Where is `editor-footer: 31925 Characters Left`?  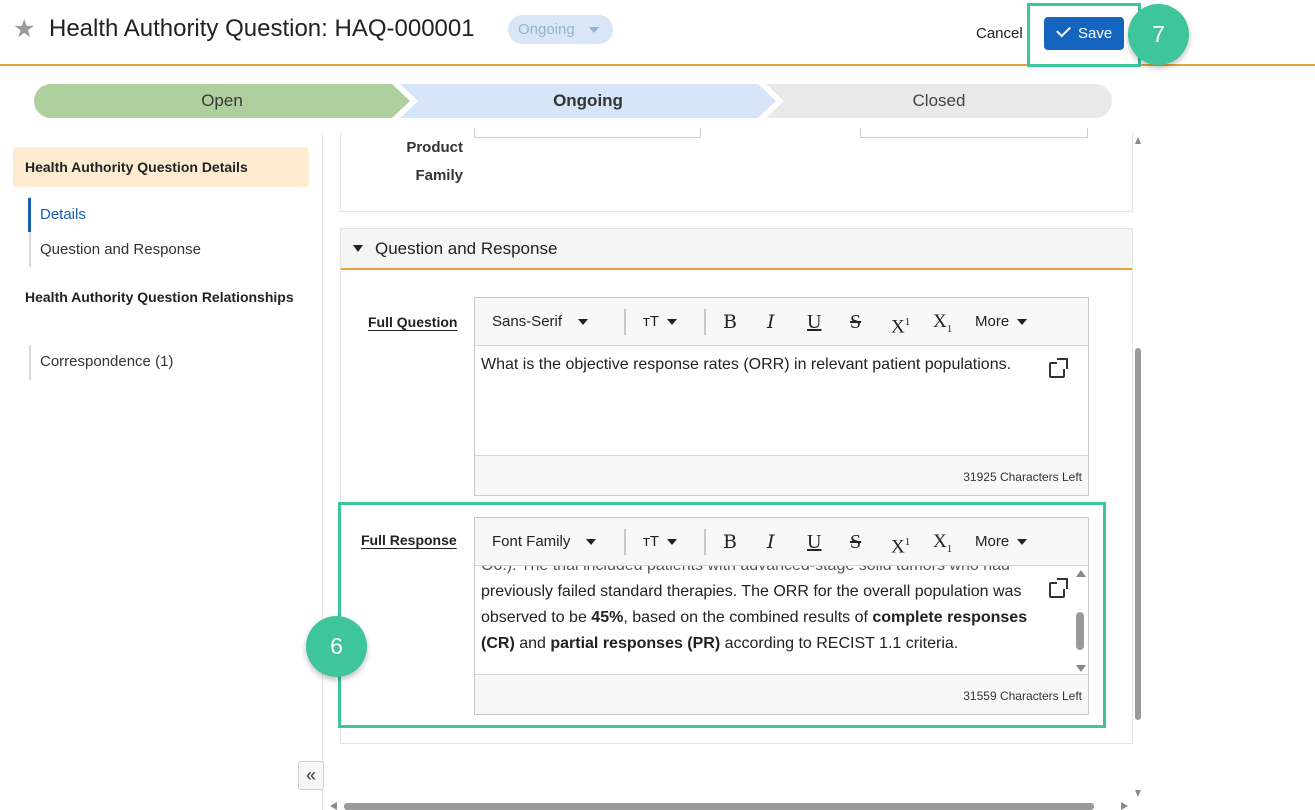
editor-footer: 31925 Characters Left is located at coordinates (781, 475).